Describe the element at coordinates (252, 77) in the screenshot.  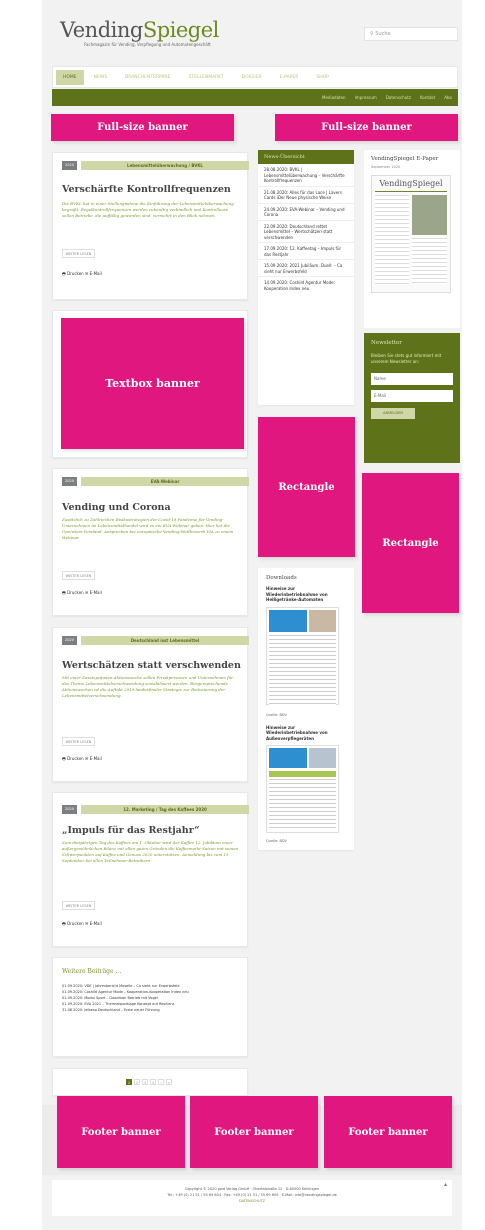
I see `nav-dossier: DOSSIER` at that location.